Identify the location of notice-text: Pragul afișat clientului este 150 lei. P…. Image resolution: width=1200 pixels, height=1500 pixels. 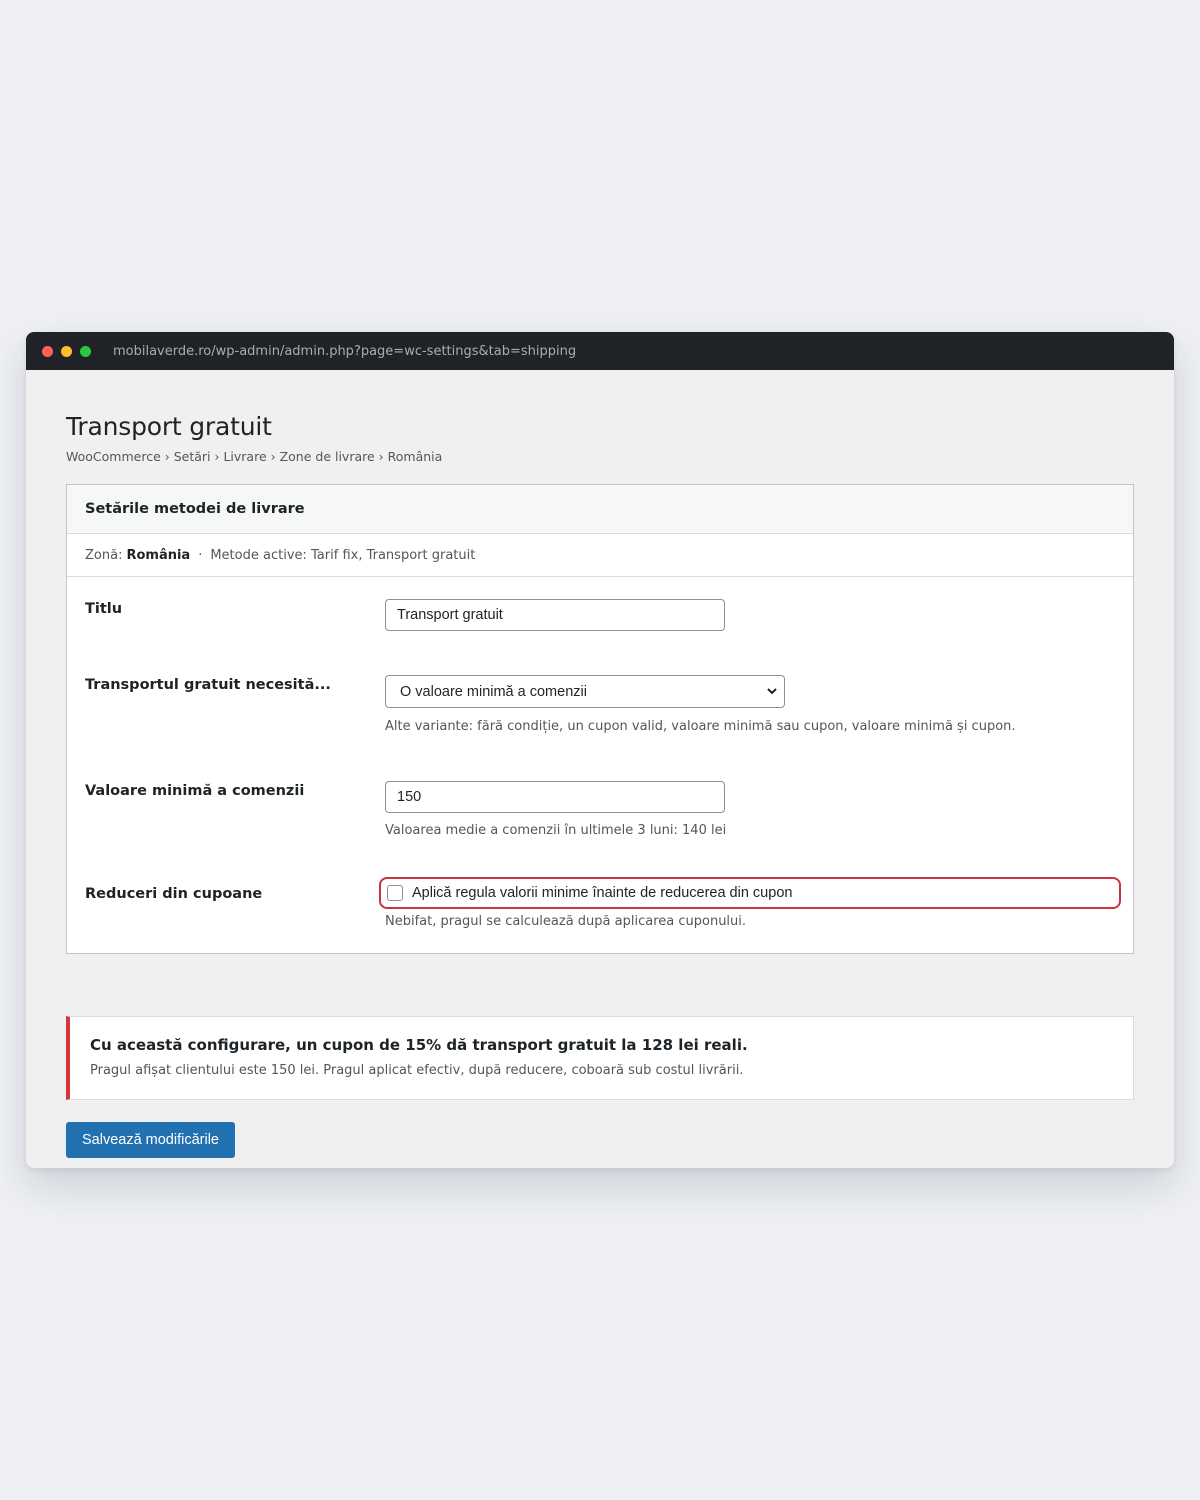
(417, 1070).